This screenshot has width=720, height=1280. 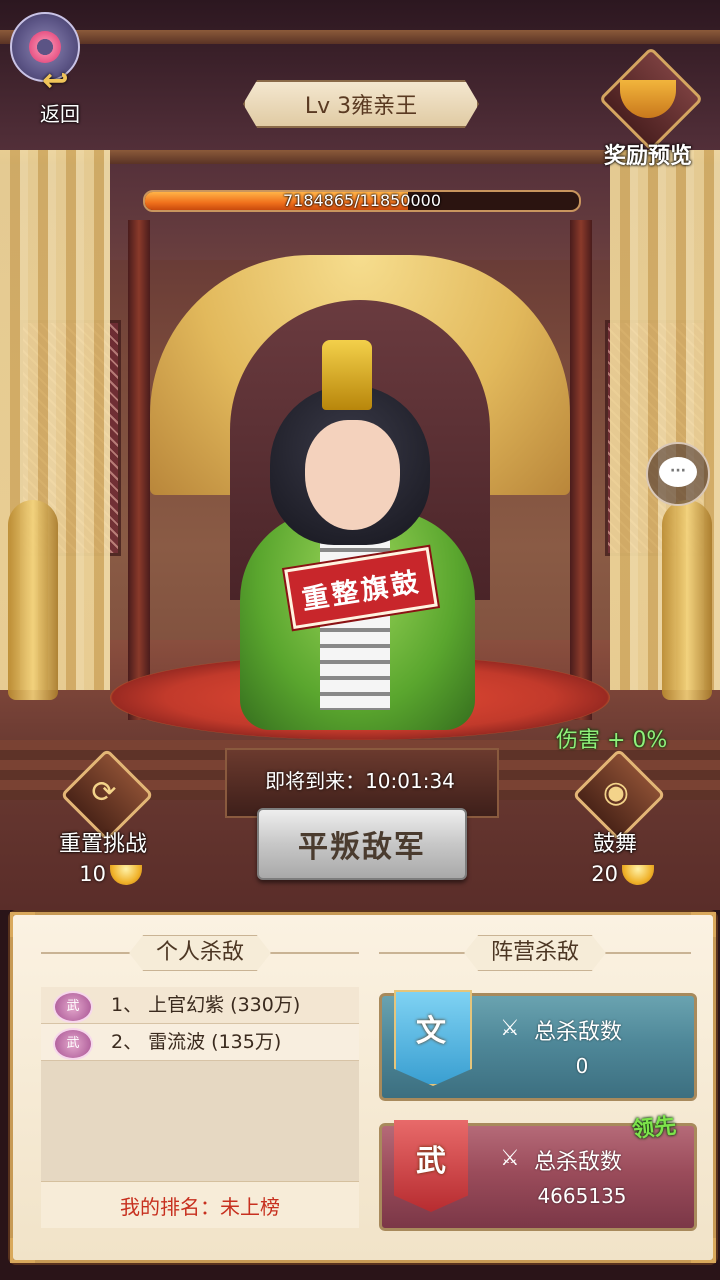 What do you see at coordinates (206, 1005) in the screenshot?
I see `ranking-entry: 1、 上官幻紫 (330万)` at bounding box center [206, 1005].